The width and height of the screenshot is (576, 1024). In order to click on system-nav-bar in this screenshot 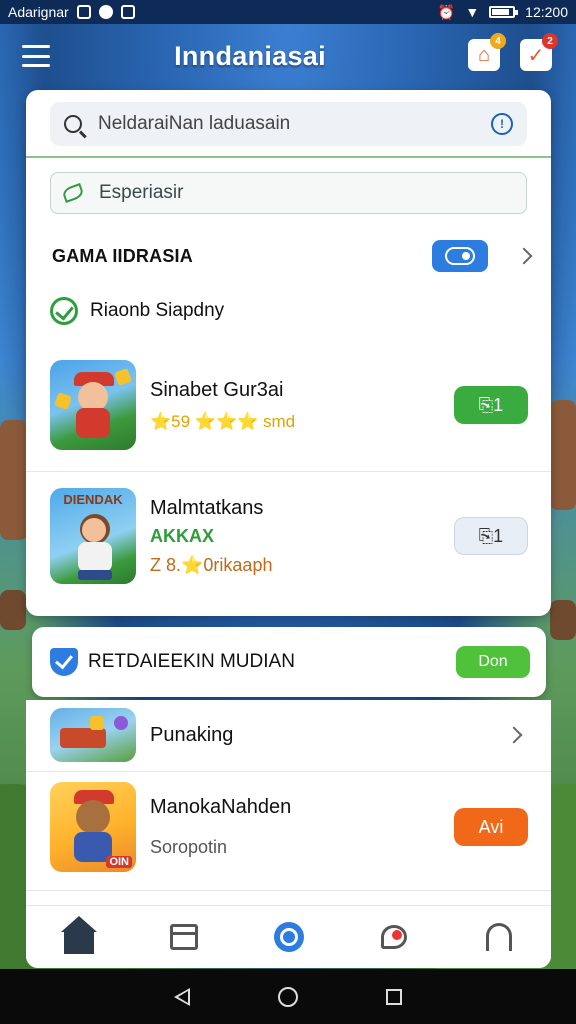, I will do `click(288, 996)`.